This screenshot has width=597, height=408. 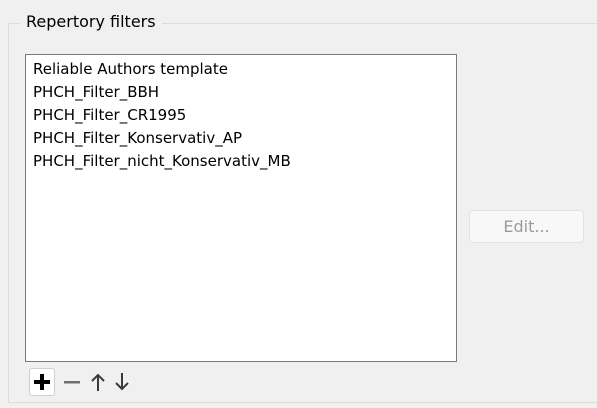 I want to click on plus-icon, so click(x=42, y=382).